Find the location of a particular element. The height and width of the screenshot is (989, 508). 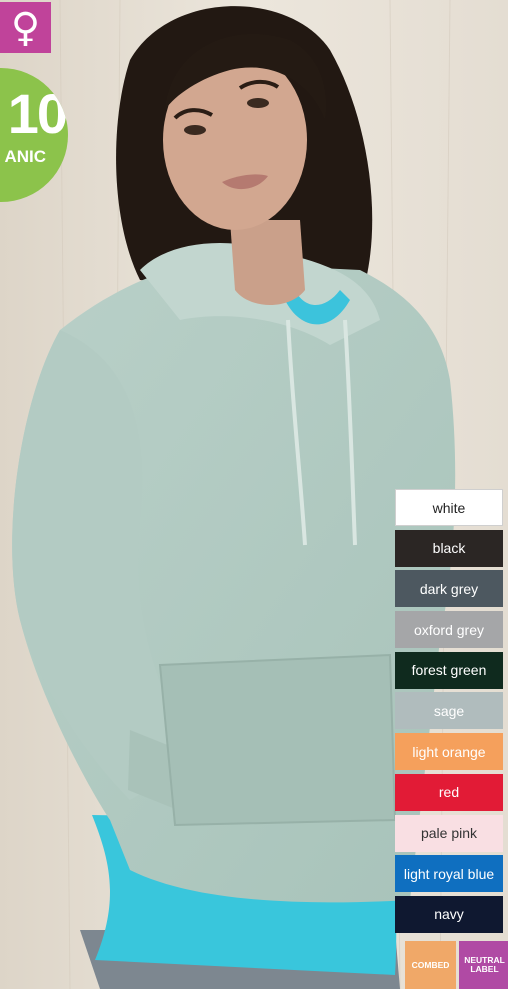

feature-tags: COMBED NEUTRAL LABEL is located at coordinates (456, 965).